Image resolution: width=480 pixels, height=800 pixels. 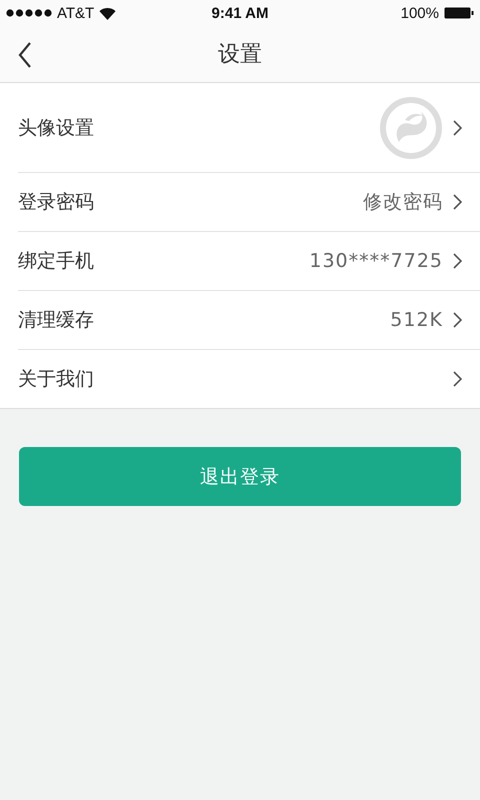 I want to click on battery-percent: 100%, so click(x=419, y=13).